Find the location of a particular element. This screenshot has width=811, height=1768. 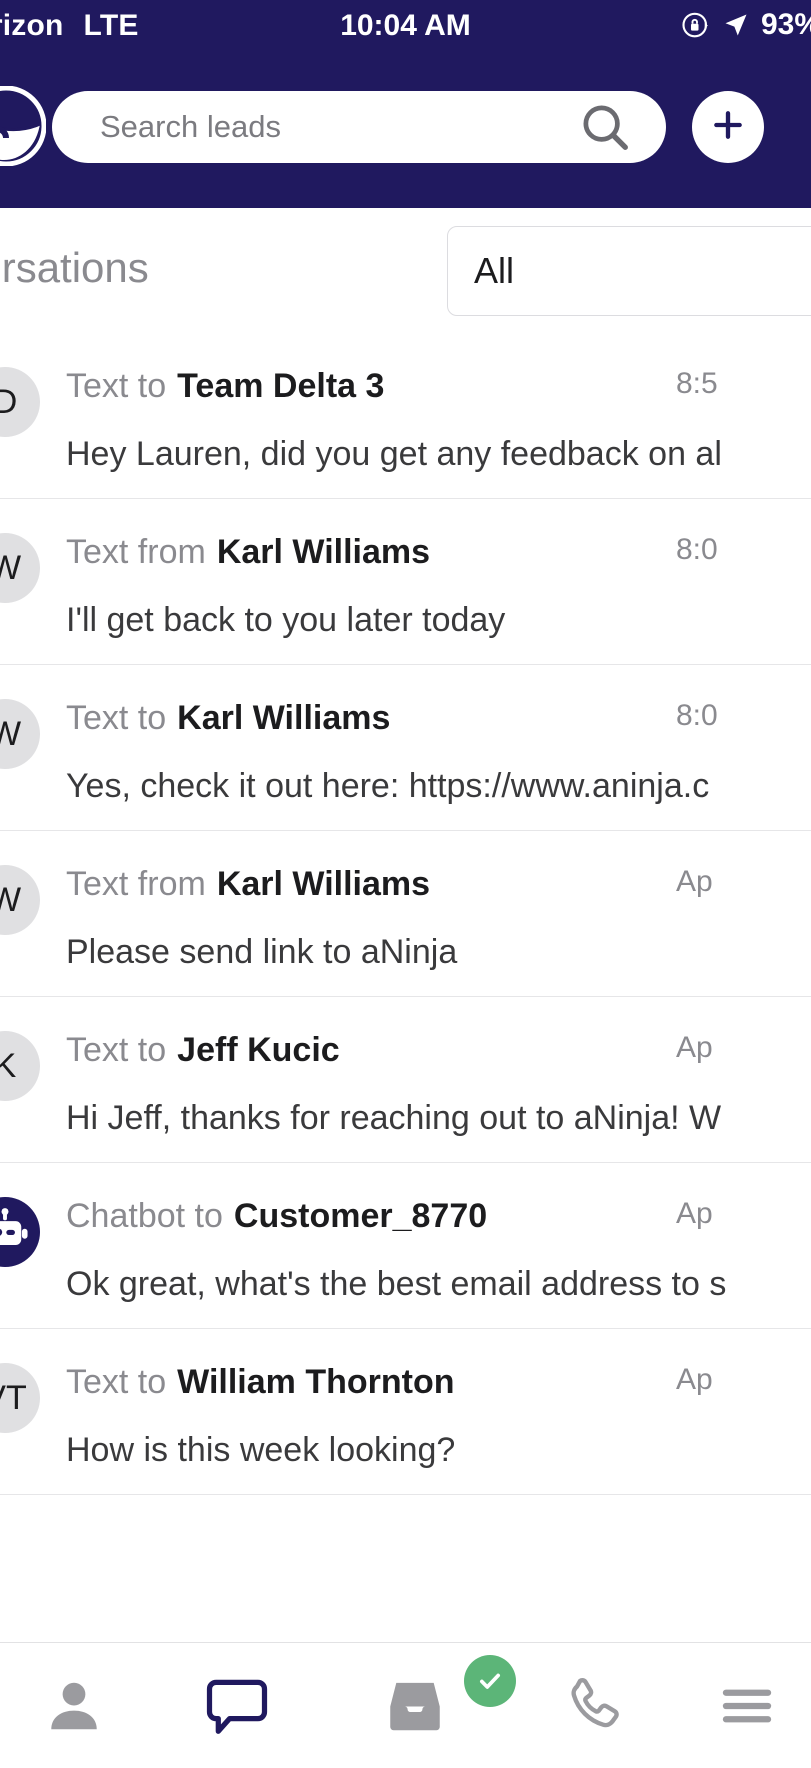

plus-icon is located at coordinates (728, 127).